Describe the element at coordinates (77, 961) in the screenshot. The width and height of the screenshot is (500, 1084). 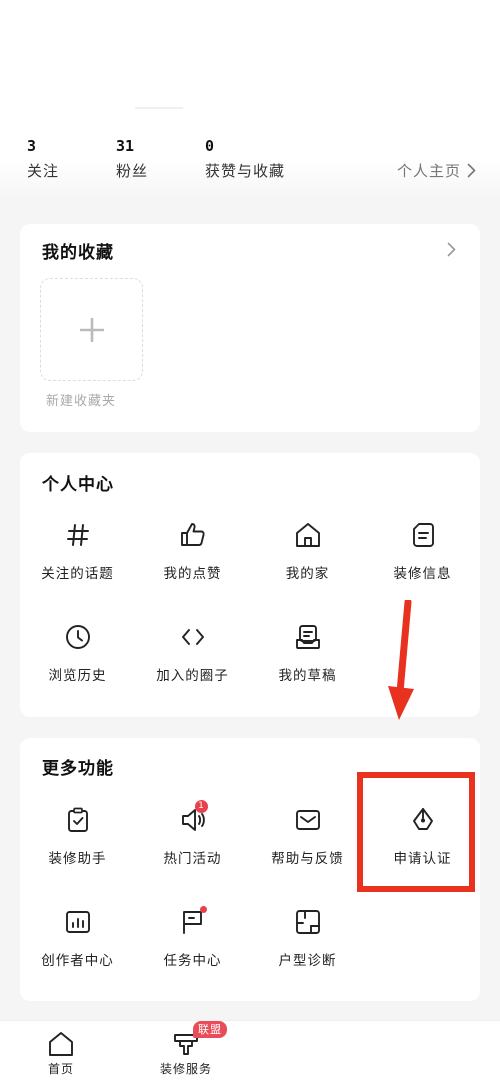
I see `grid-item-label: 创作者中心` at that location.